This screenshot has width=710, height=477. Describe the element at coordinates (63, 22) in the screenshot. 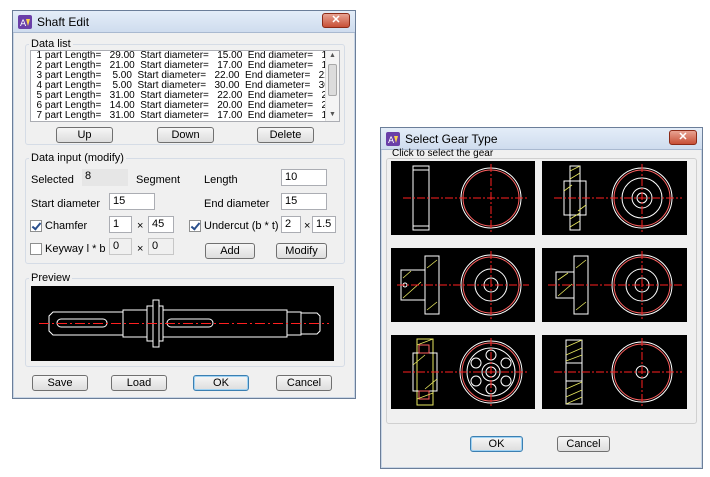

I see `window-title: Shaft Edit` at that location.